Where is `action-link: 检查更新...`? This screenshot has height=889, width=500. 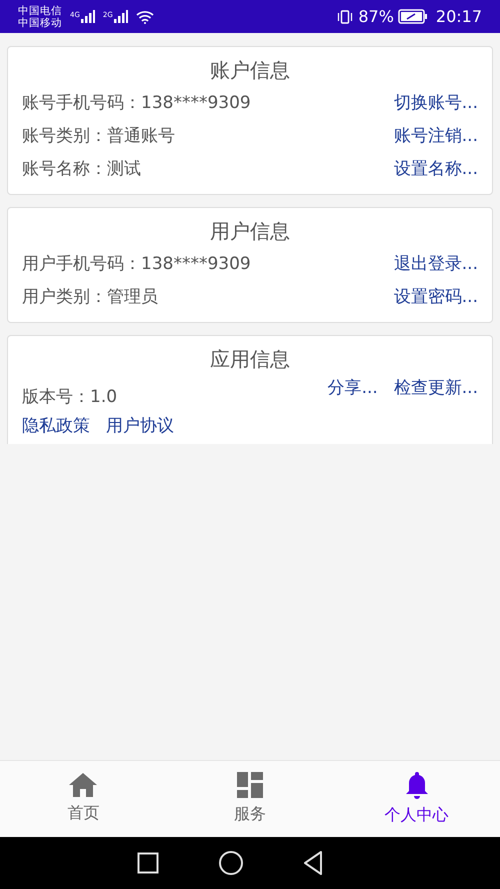
action-link: 检查更新... is located at coordinates (436, 389).